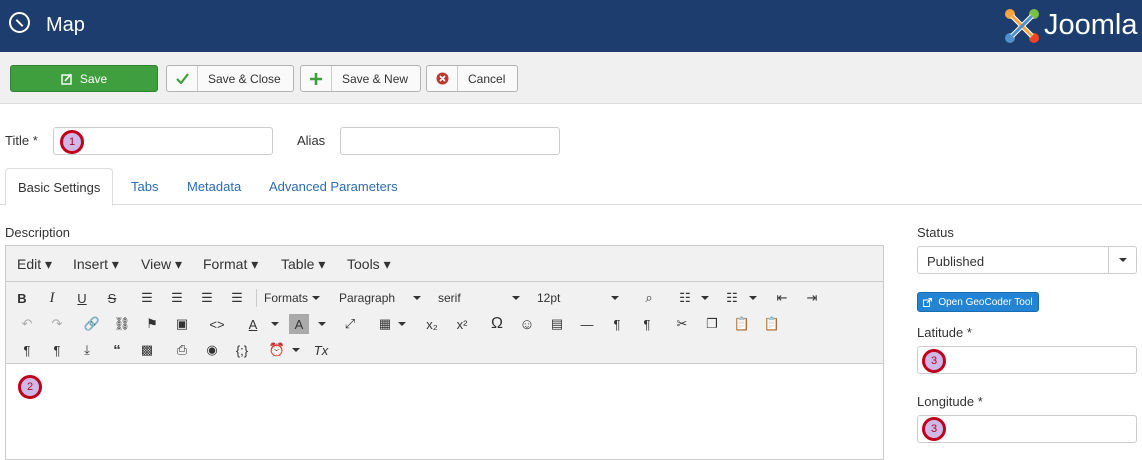 This screenshot has width=1142, height=460. Describe the element at coordinates (57, 324) in the screenshot. I see `redo-icon: ↷` at that location.